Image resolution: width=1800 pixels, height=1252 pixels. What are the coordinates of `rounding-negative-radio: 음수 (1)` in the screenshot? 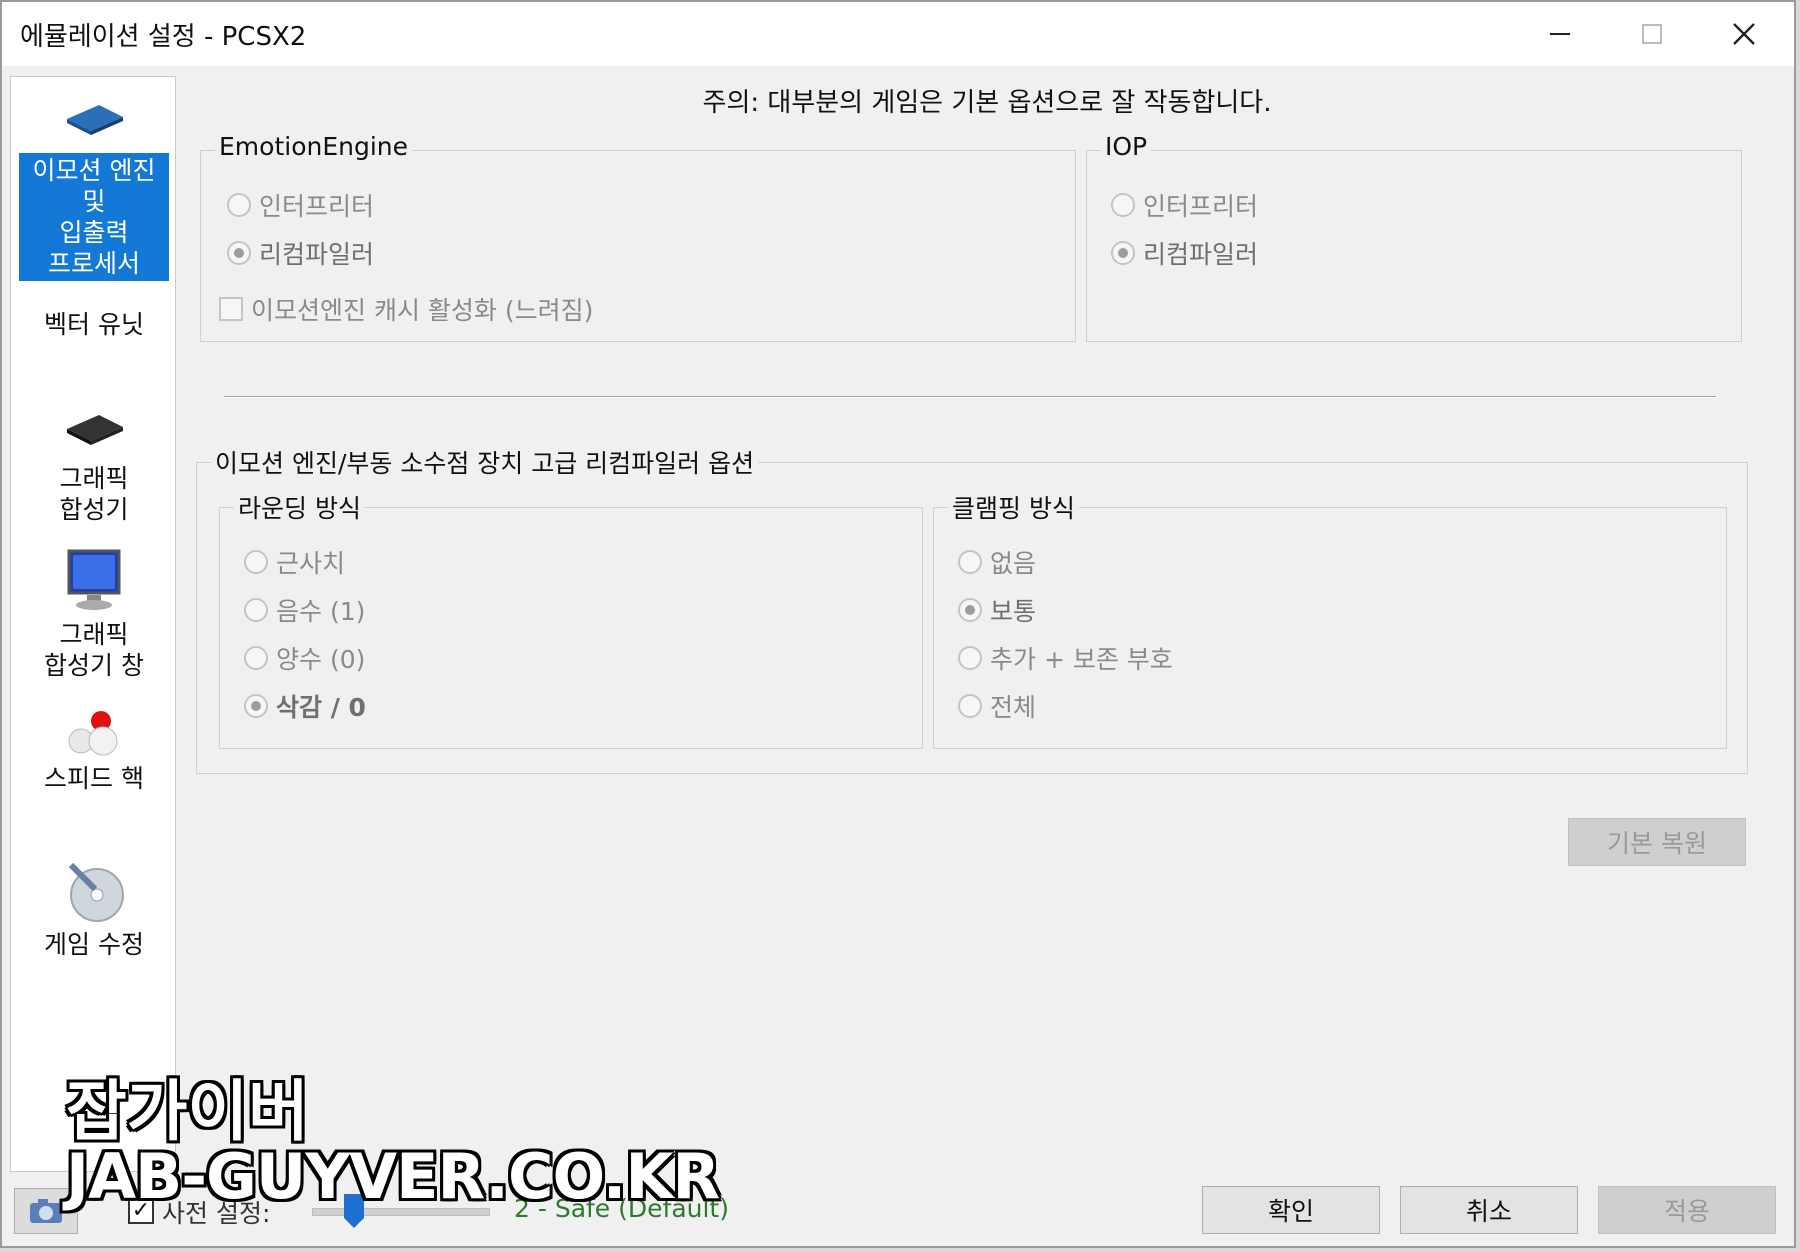 It's located at (304, 610).